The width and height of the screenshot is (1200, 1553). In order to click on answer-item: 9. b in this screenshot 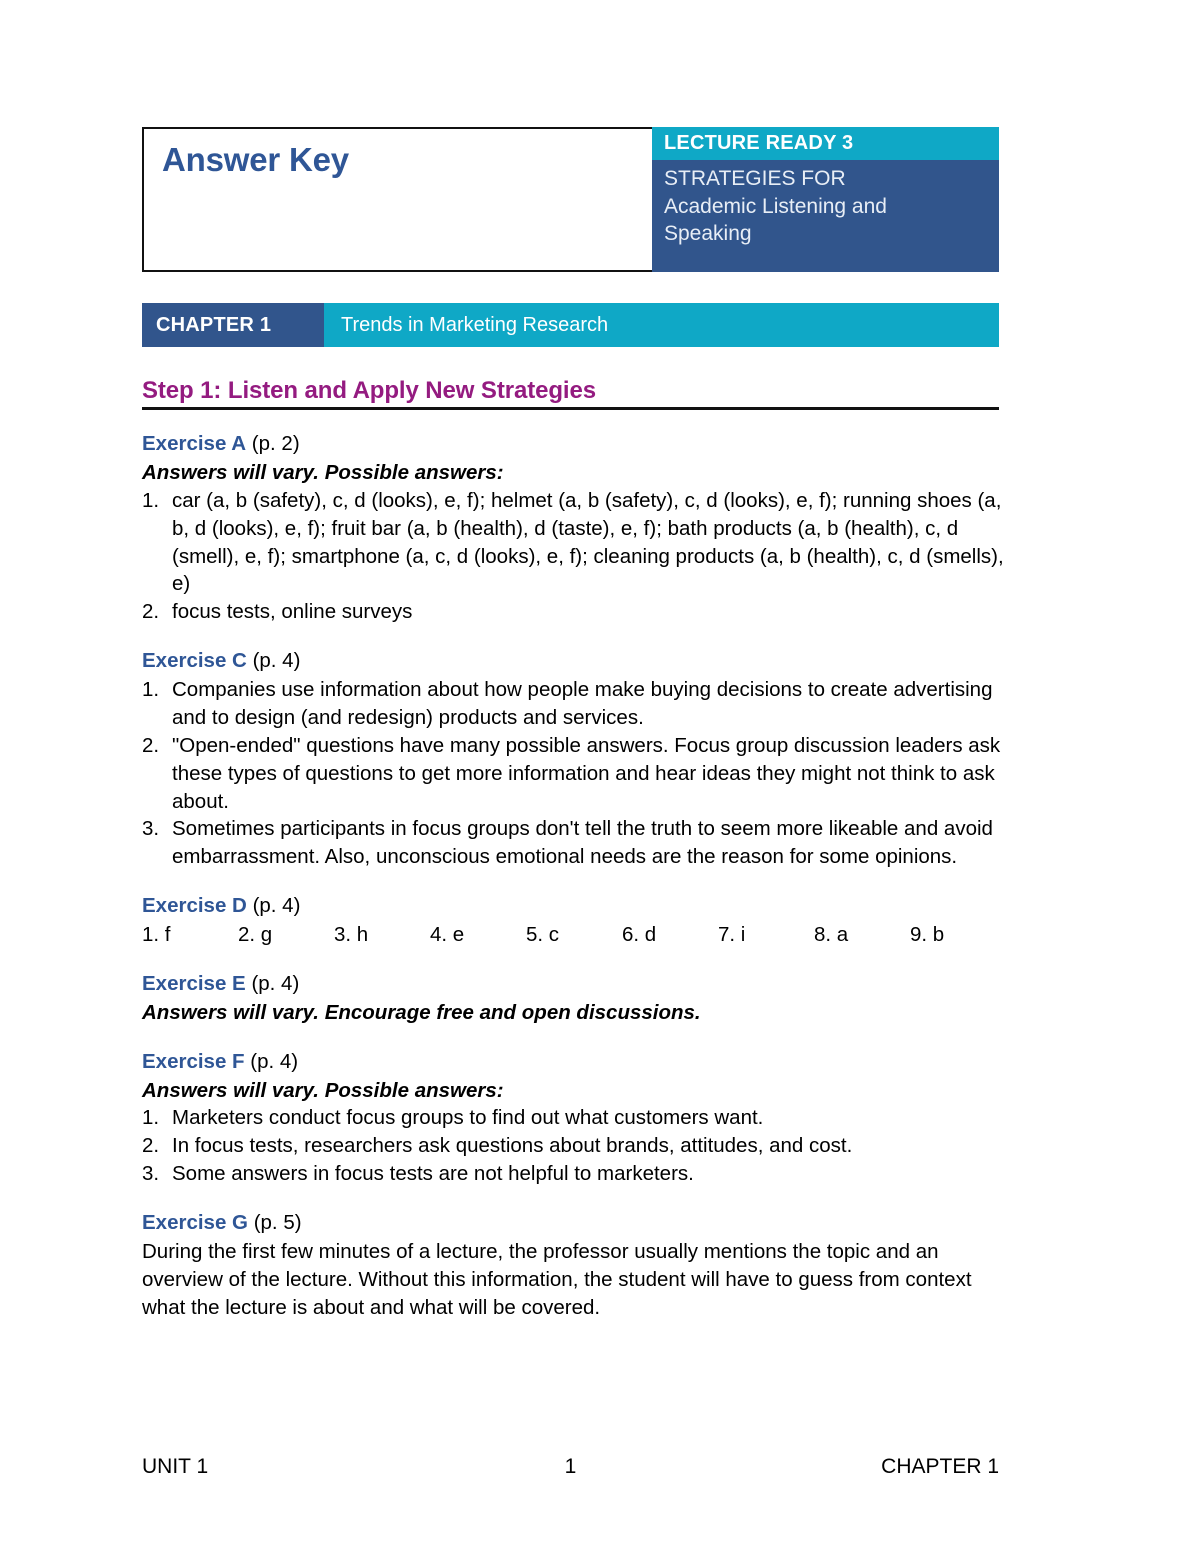, I will do `click(927, 934)`.